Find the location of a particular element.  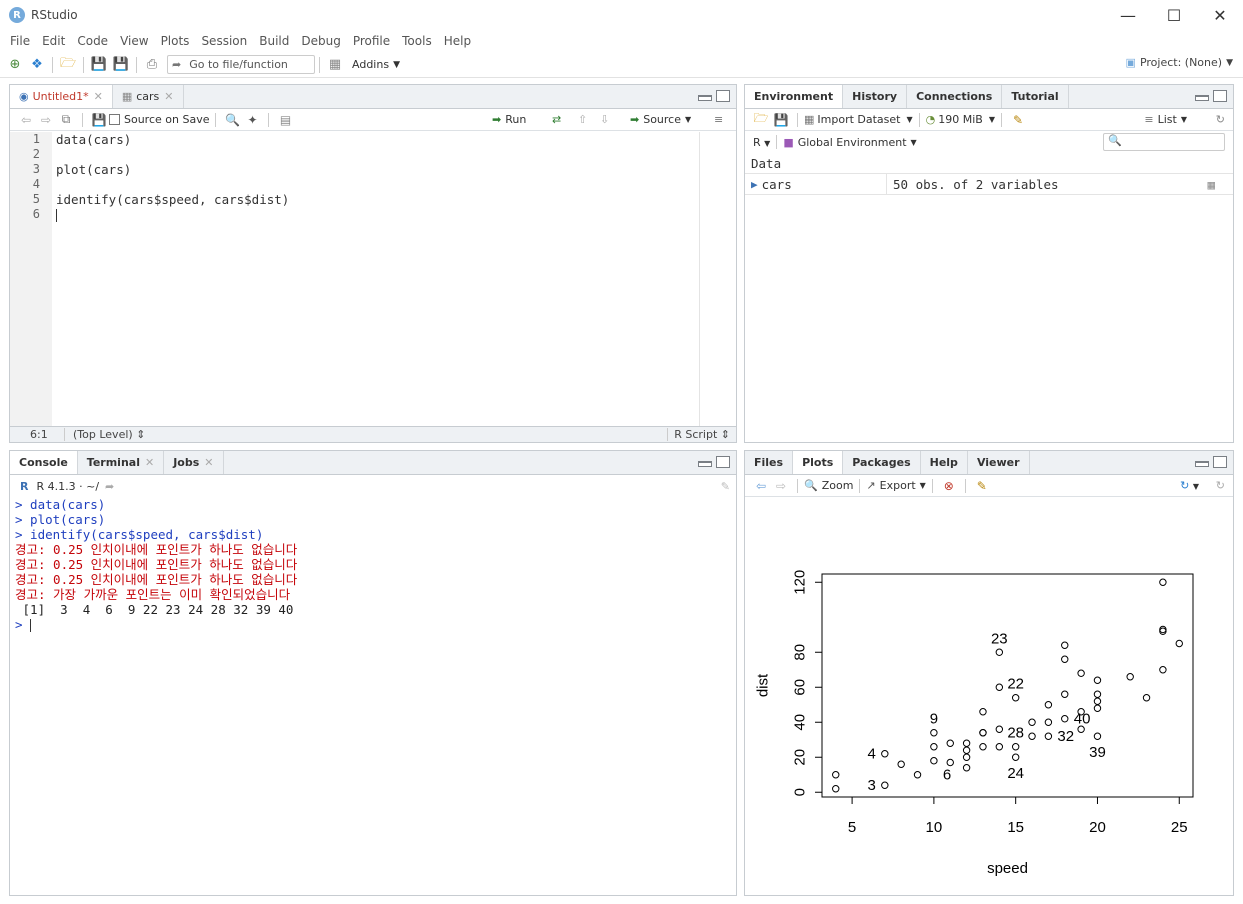

tab-cars: ▦ cars ✕ is located at coordinates (148, 96).